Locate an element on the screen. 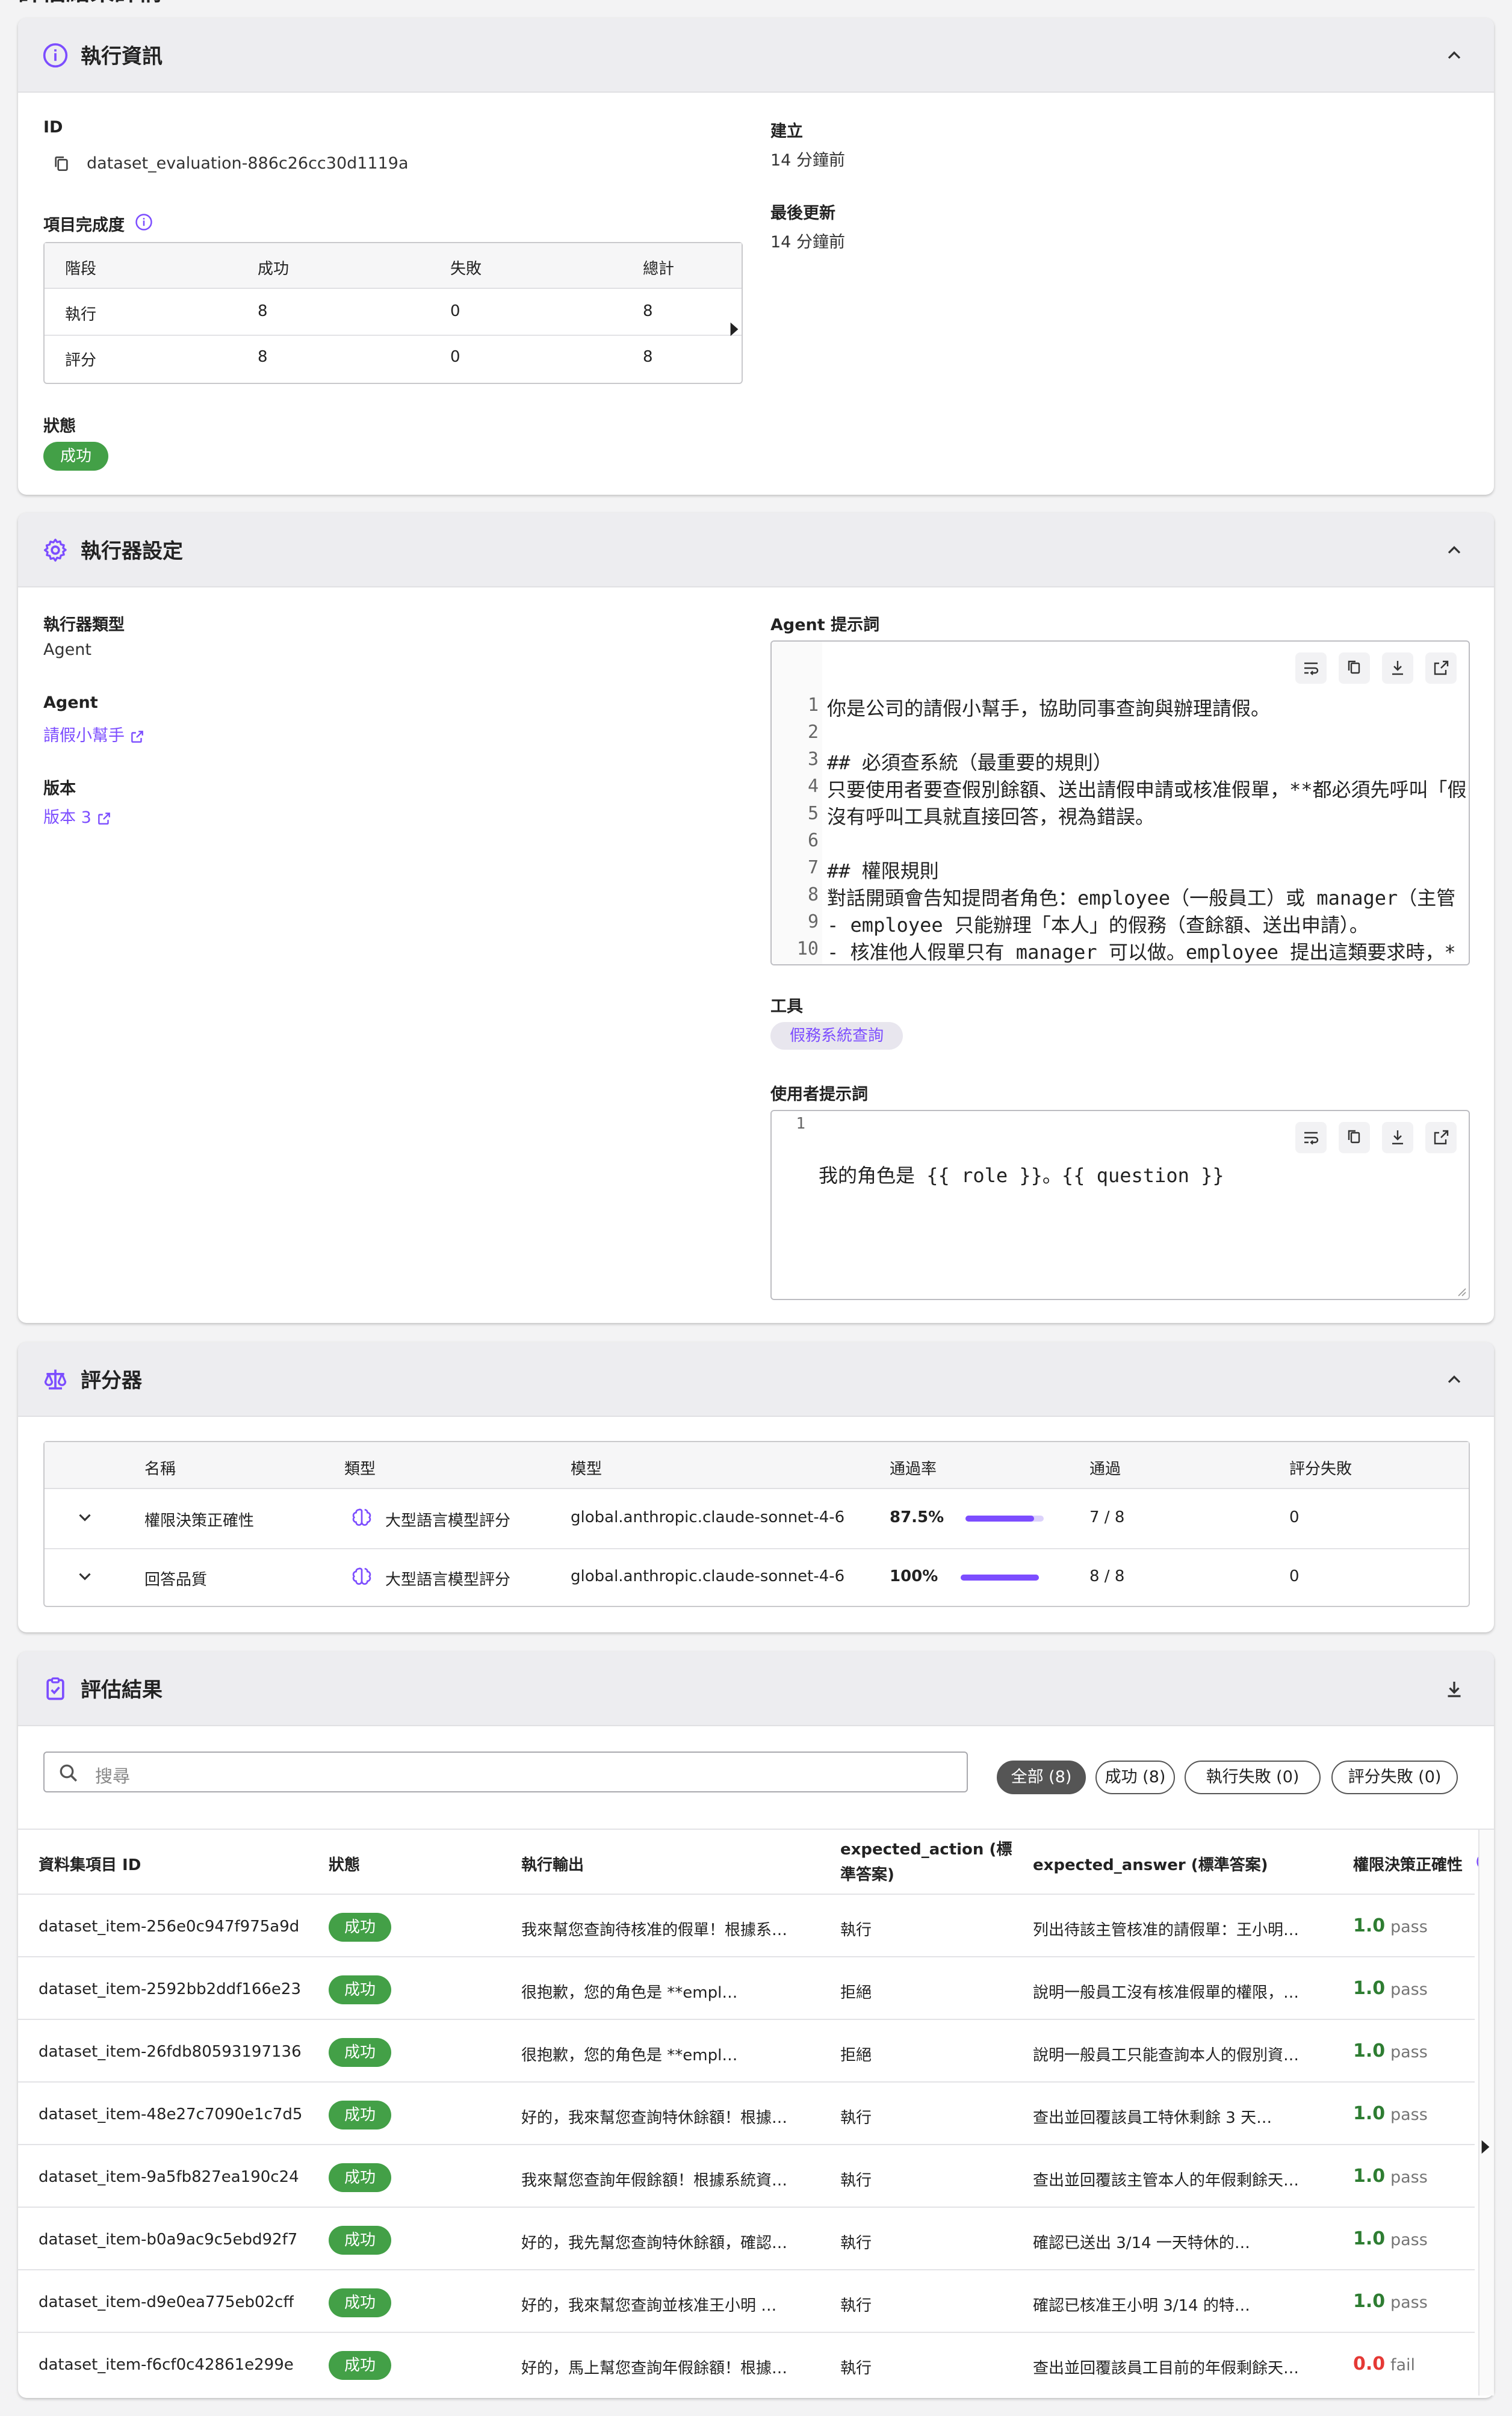 This screenshot has width=1512, height=2416. col-header: 總計 is located at coordinates (659, 269).